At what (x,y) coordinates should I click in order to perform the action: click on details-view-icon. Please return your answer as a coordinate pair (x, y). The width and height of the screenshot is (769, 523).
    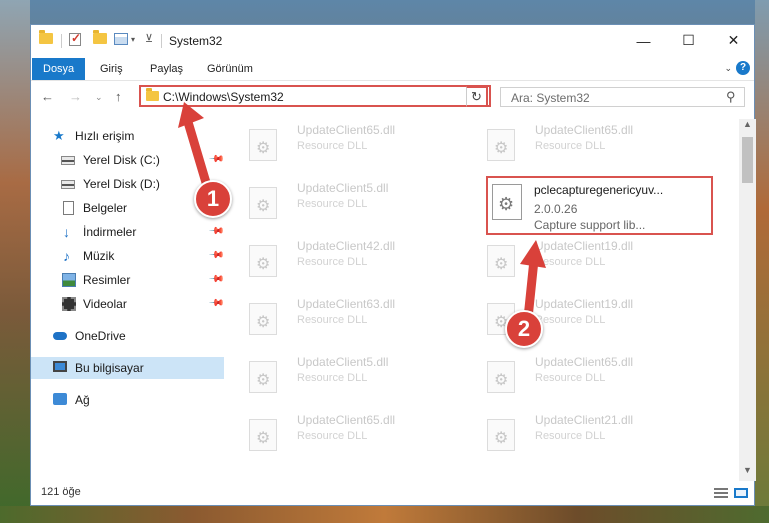
    Looking at the image, I should click on (721, 493).